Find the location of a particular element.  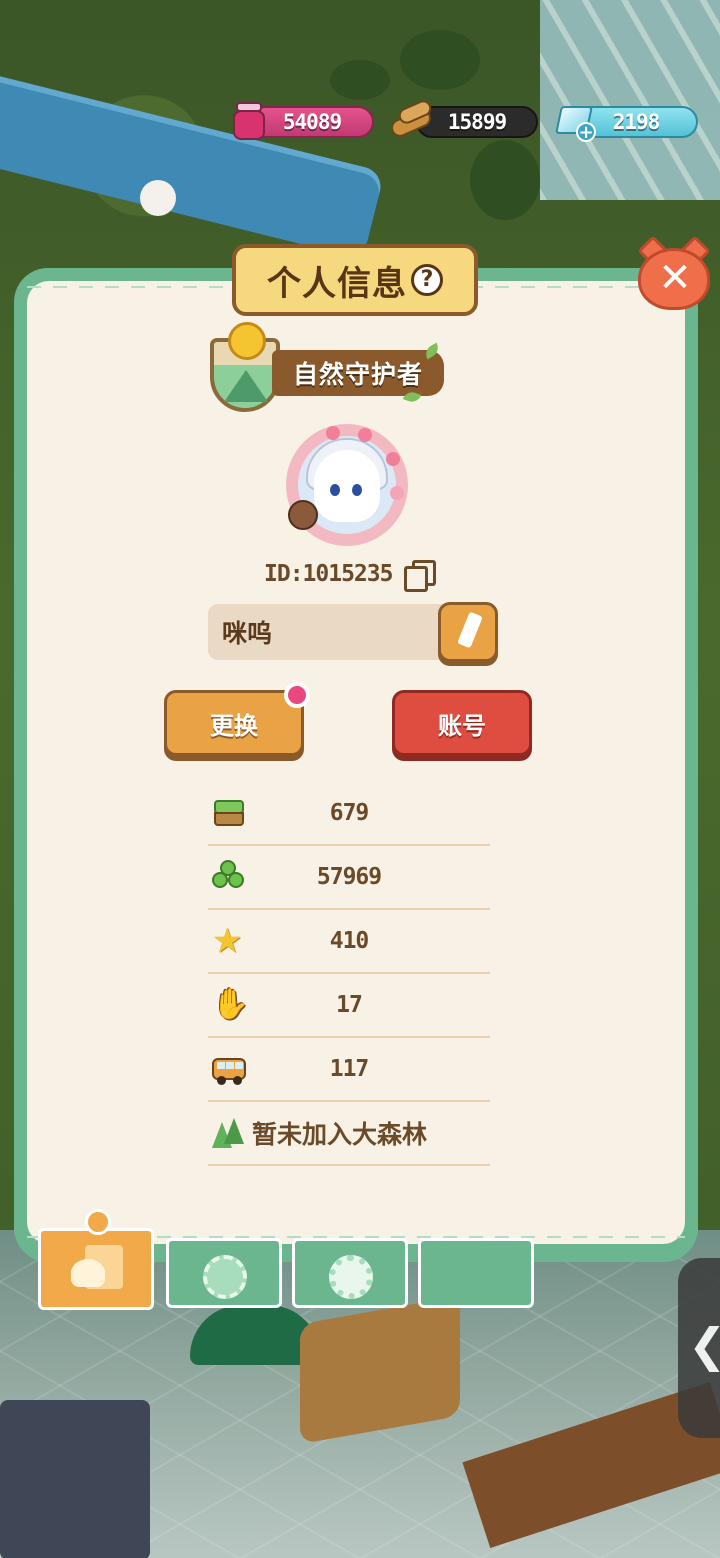

stat-row: 117 is located at coordinates (349, 1070).